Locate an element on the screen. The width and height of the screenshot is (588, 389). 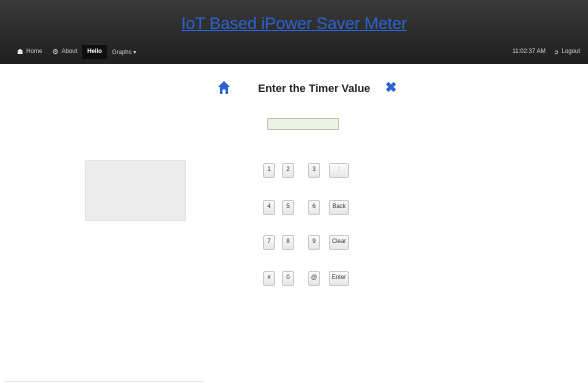
home-icon-svg is located at coordinates (224, 87).